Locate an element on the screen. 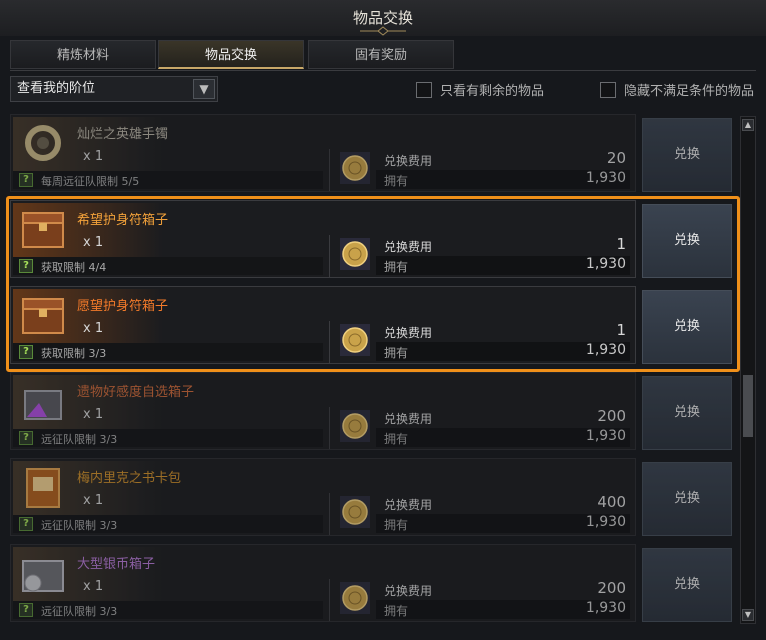 This screenshot has width=766, height=640. limit-text: 获取限制 3/3 is located at coordinates (74, 353).